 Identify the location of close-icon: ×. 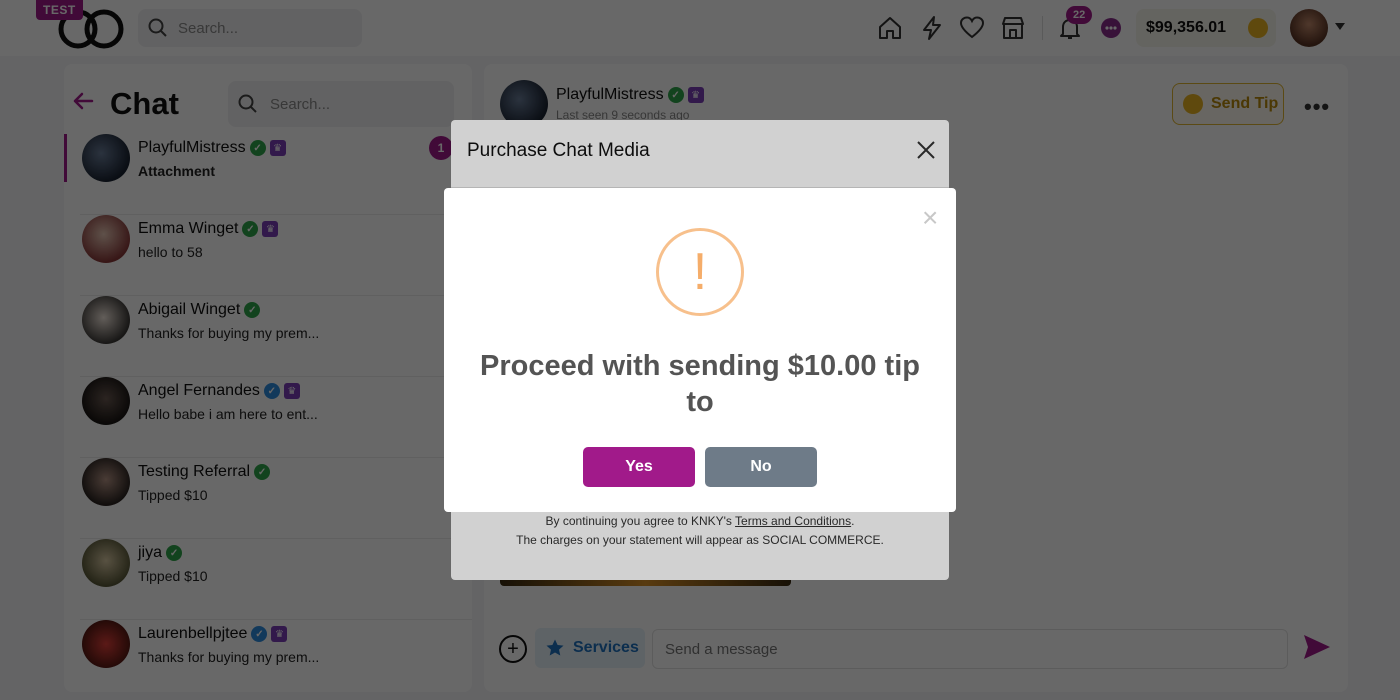
(930, 218).